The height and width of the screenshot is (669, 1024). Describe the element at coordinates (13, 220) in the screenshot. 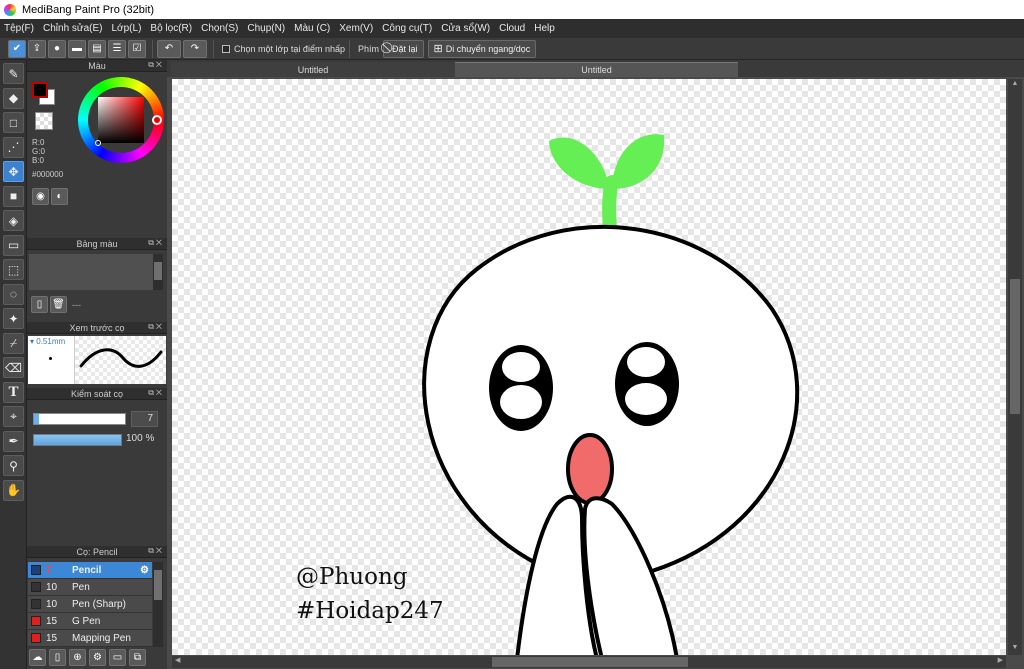

I see `bucket-tool-icon: ◈` at that location.